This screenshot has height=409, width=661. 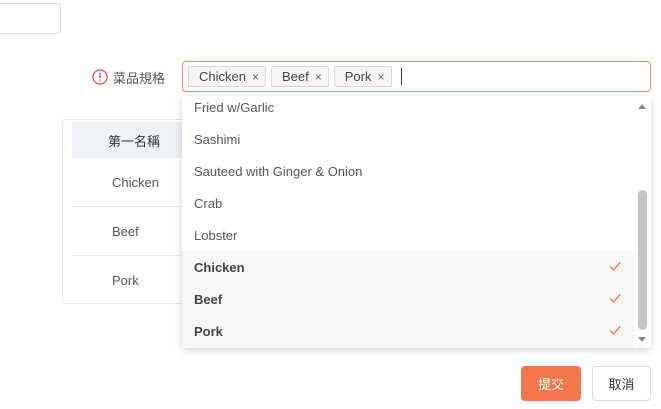 What do you see at coordinates (621, 383) in the screenshot?
I see `cancel-button: 取消` at bounding box center [621, 383].